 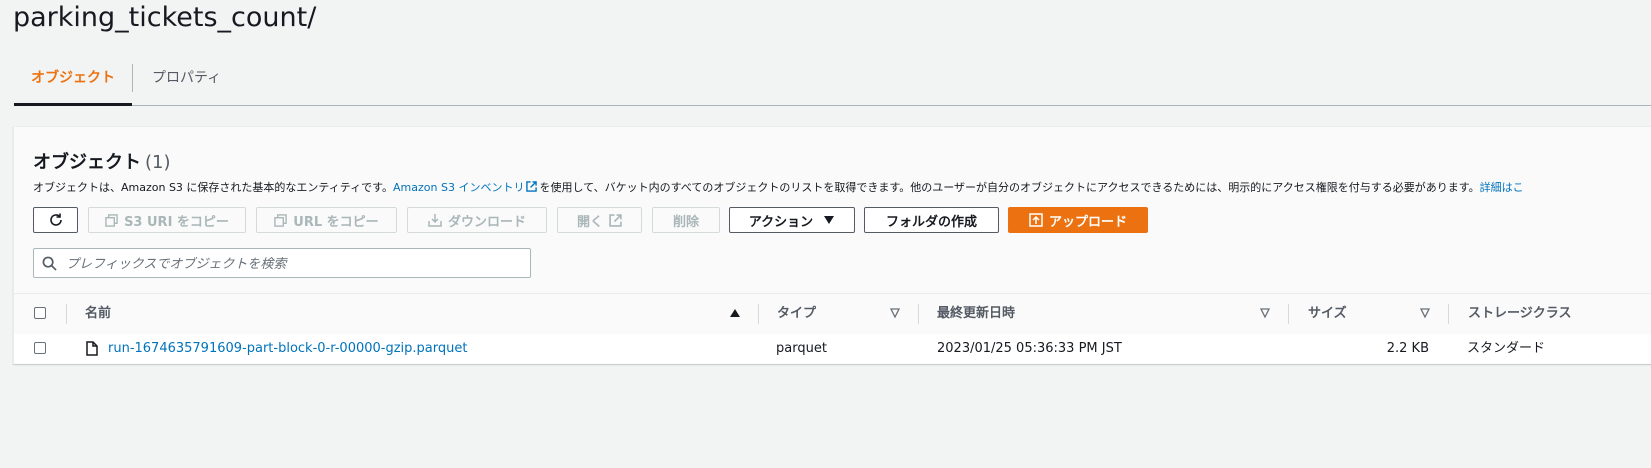 I want to click on actions-dropdown: アクション, so click(x=792, y=220).